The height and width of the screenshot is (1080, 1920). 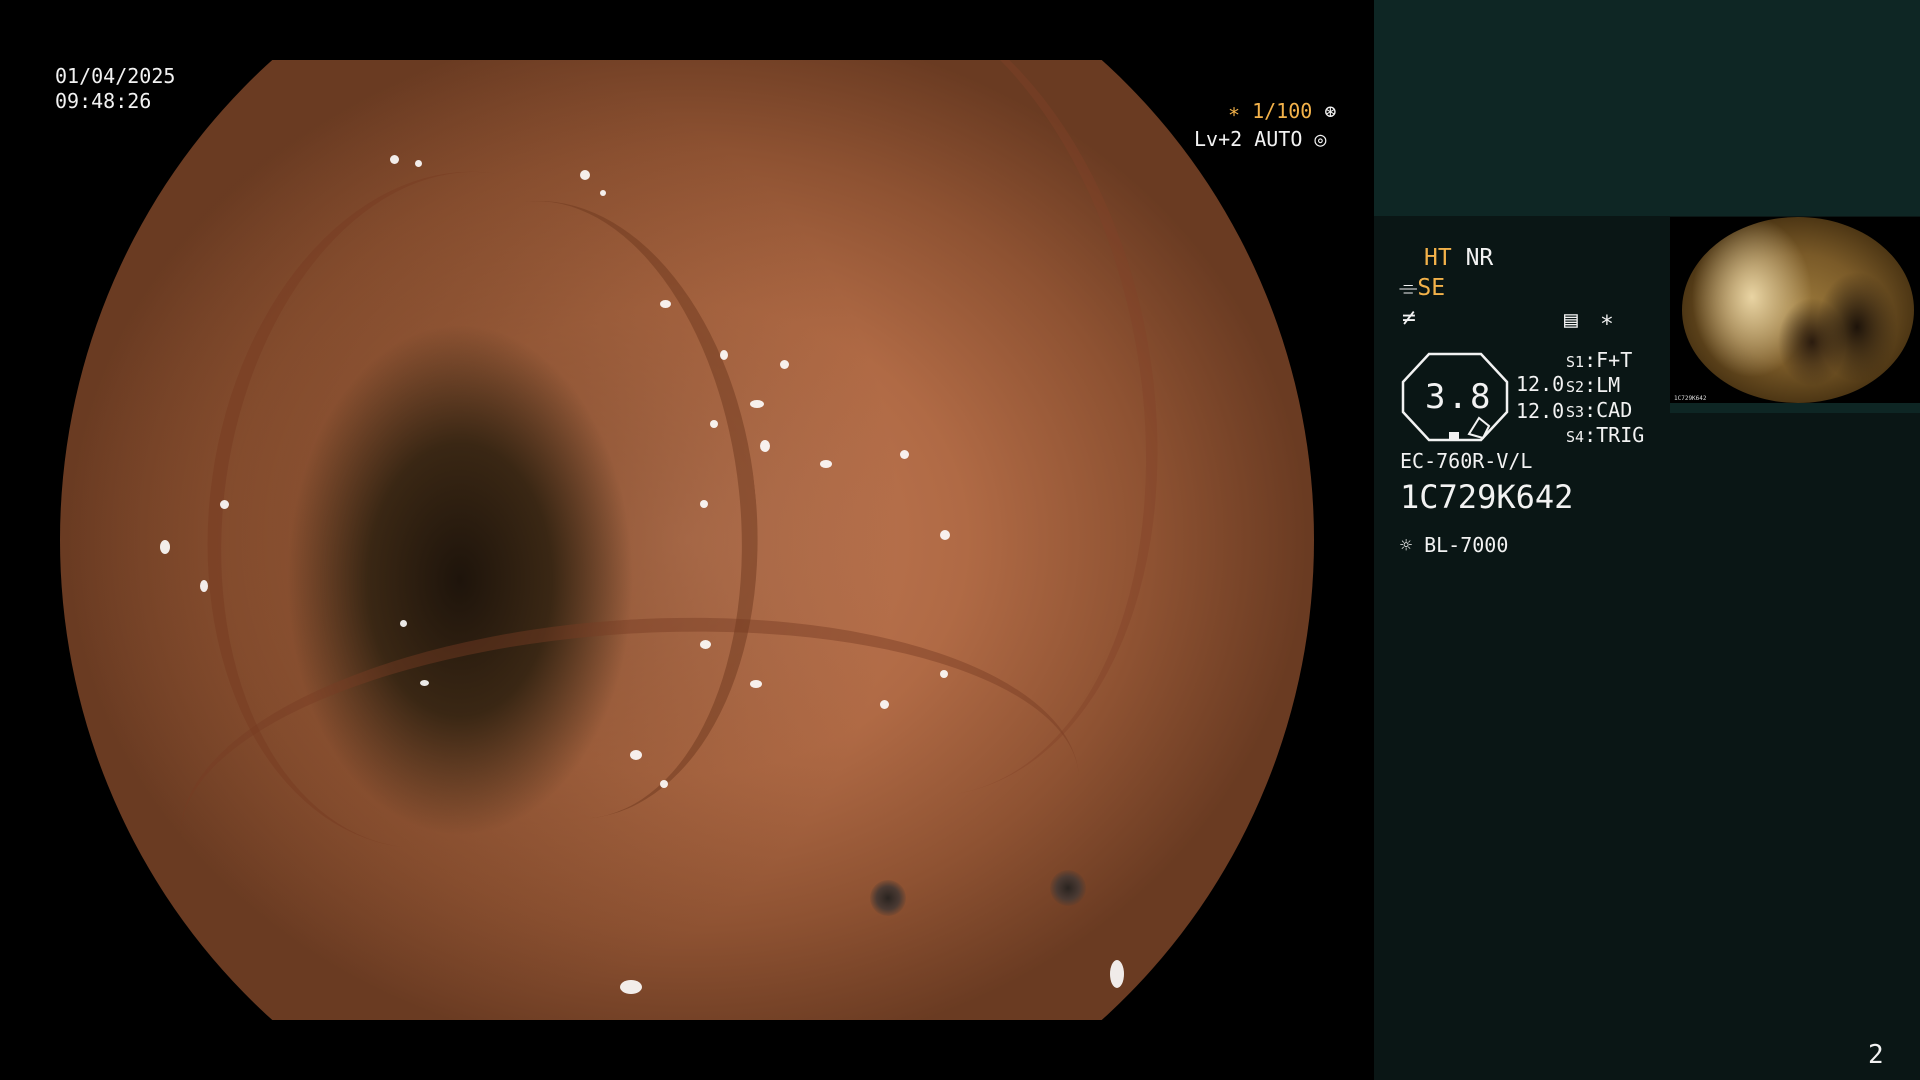 What do you see at coordinates (1438, 258) in the screenshot?
I see `ht-label: HT` at bounding box center [1438, 258].